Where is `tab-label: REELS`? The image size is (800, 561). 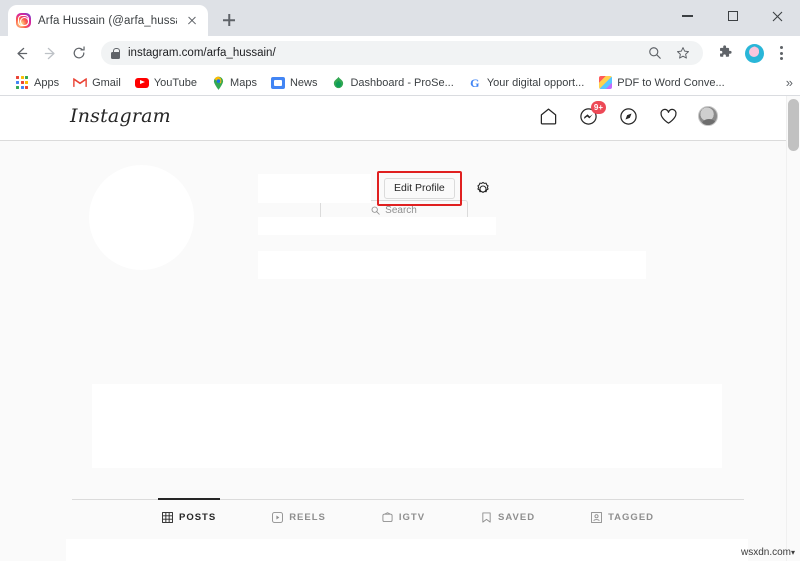
tab-label: REELS is located at coordinates (307, 517).